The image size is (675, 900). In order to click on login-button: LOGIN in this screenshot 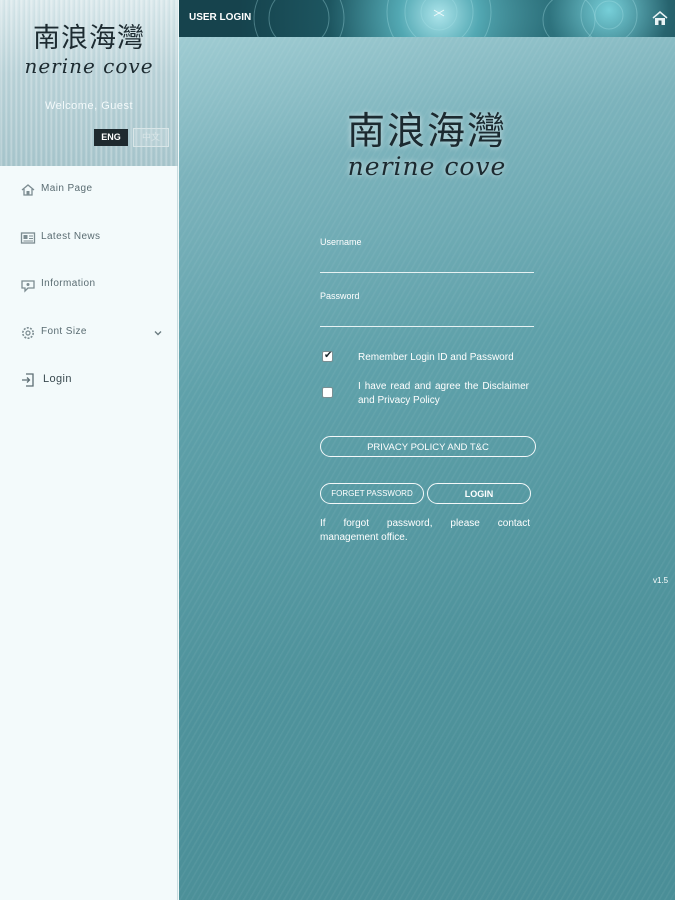, I will do `click(479, 493)`.